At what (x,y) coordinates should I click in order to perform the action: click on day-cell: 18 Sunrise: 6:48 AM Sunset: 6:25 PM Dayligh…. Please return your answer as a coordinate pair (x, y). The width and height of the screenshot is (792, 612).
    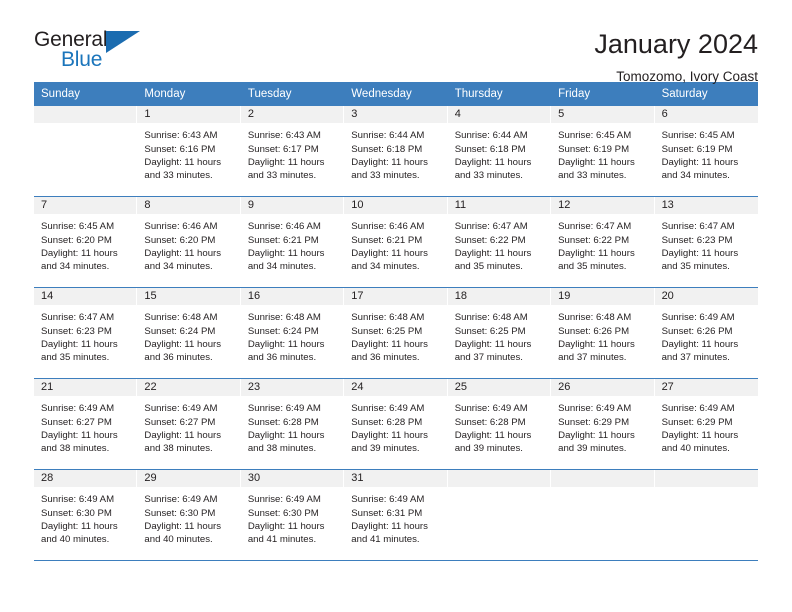
    Looking at the image, I should click on (499, 333).